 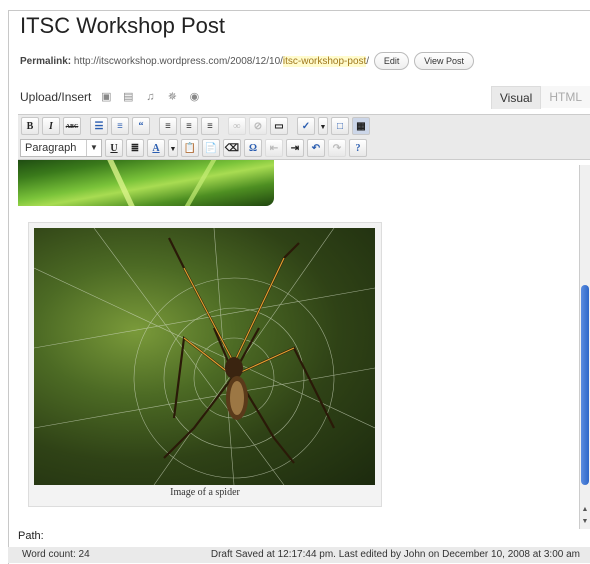 I want to click on upload-insert-row: Upload/Insert ▣ ▤ ♫ ✵ ◉, so click(x=110, y=97).